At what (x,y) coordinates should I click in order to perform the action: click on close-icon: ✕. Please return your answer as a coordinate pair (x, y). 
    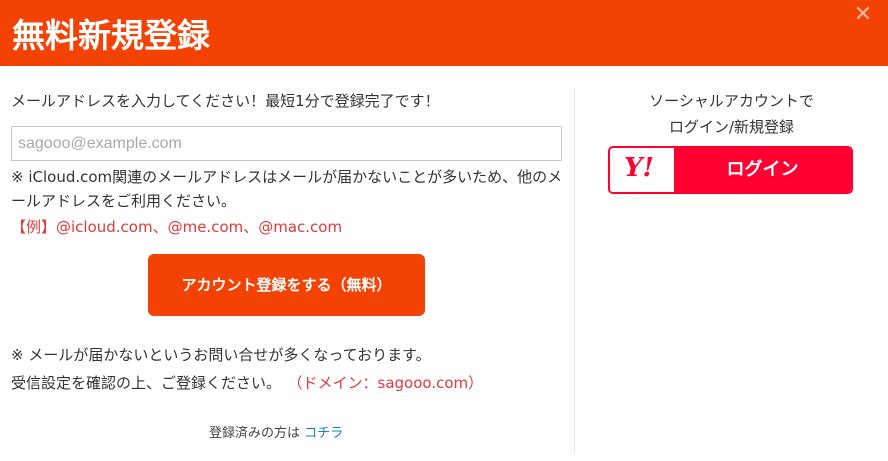
    Looking at the image, I should click on (863, 15).